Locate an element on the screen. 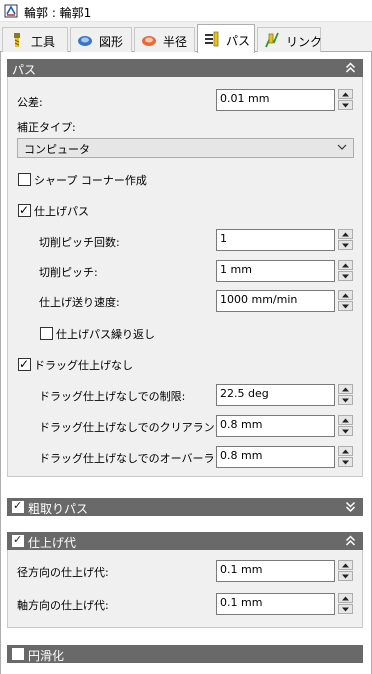 The image size is (372, 674). pass-section-header: パス is located at coordinates (185, 68).